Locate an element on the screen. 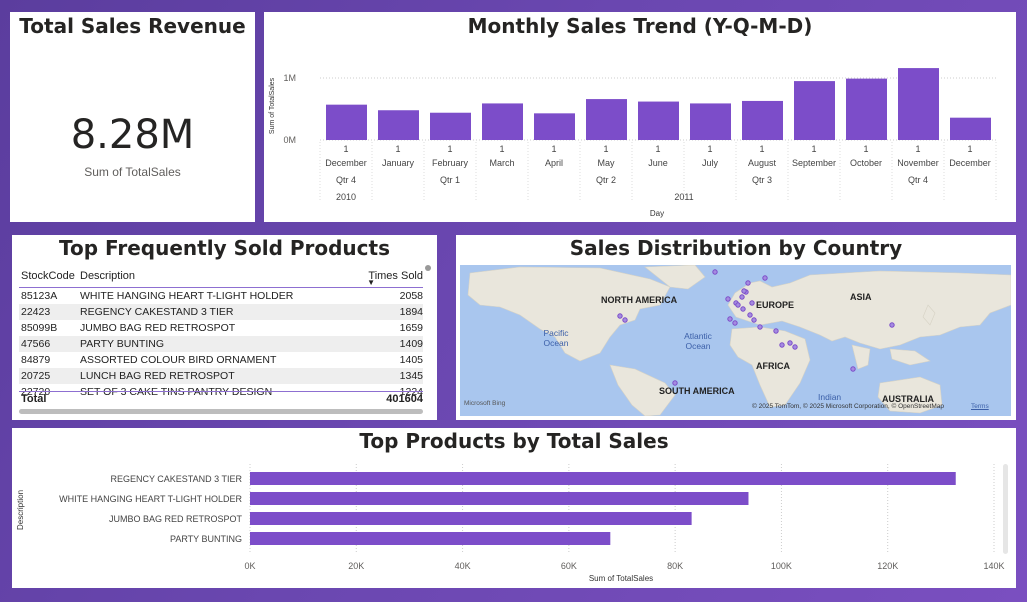 This screenshot has width=1027, height=602. col-stockcode: StockCode is located at coordinates (48, 276).